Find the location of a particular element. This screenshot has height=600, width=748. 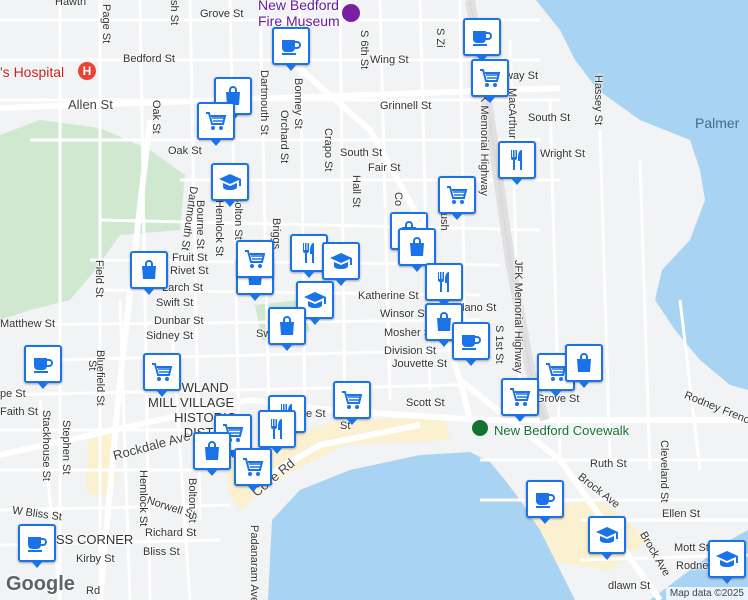

street-label: S Zi is located at coordinates (440, 38).